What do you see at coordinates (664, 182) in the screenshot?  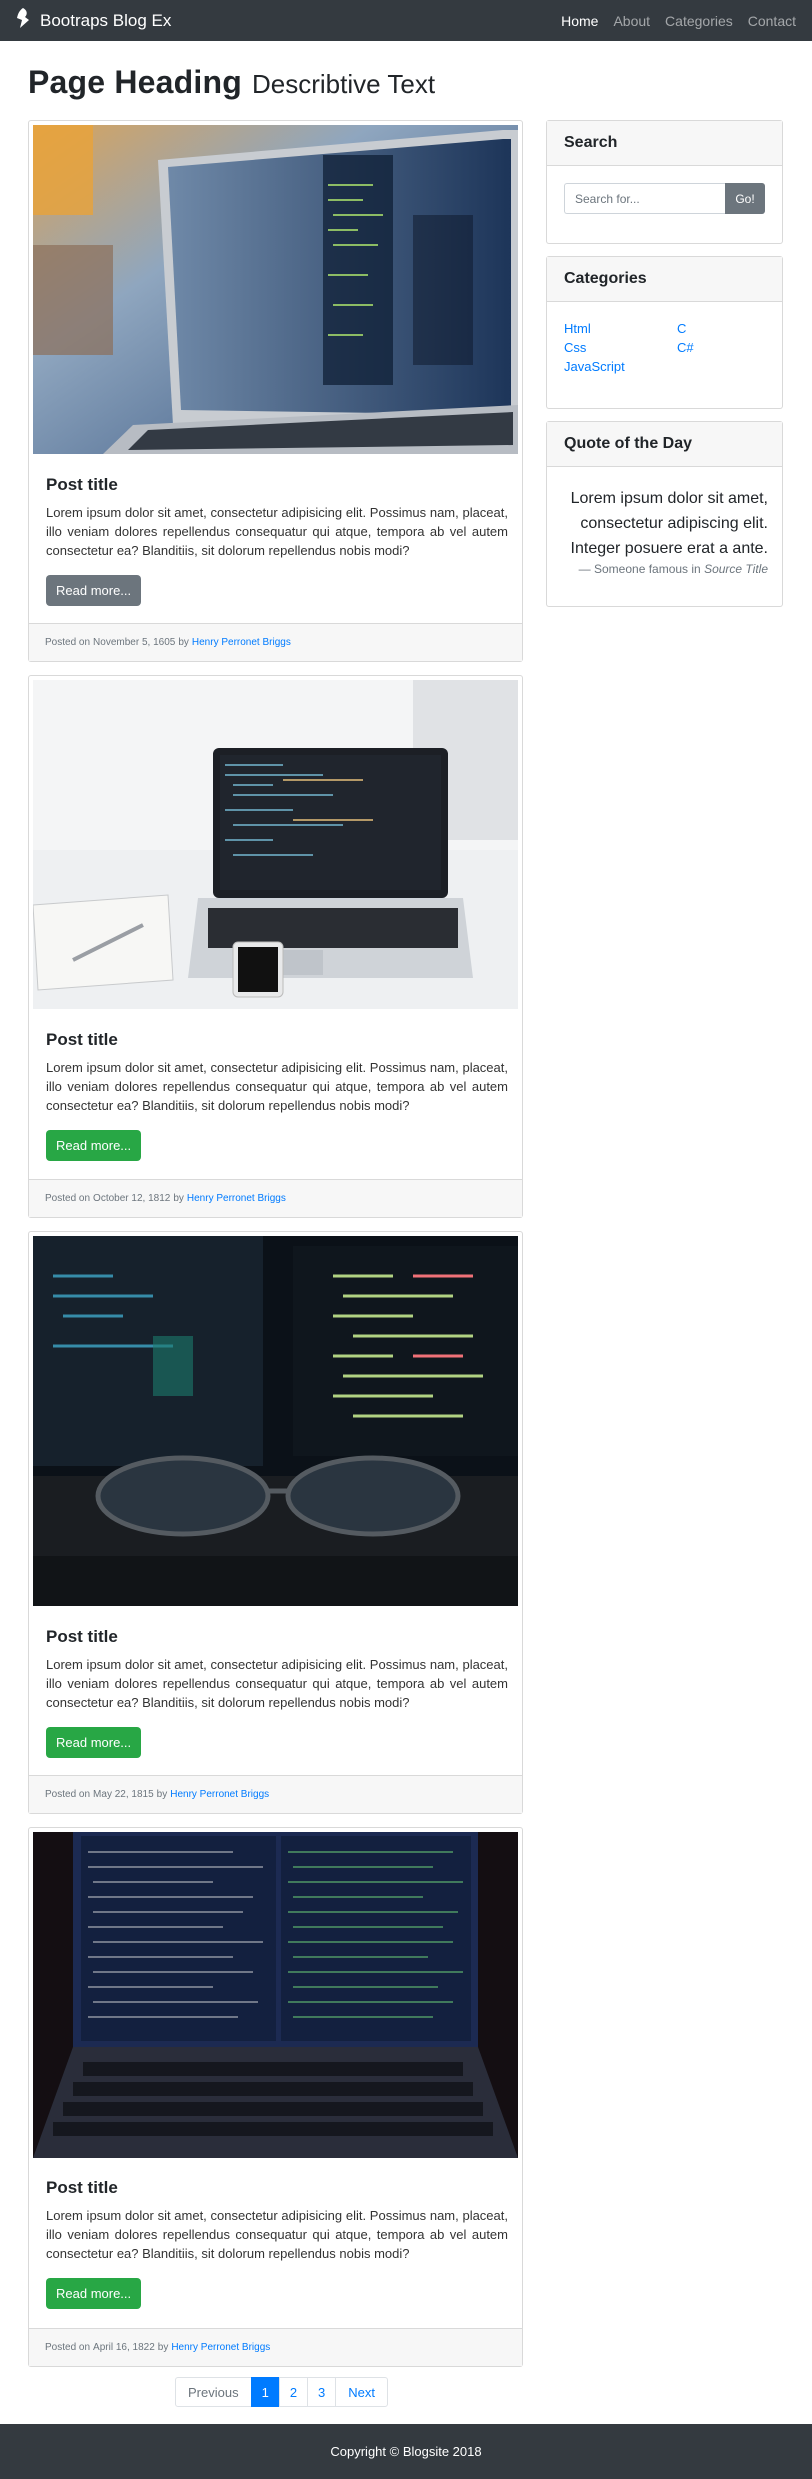 I see `search-widget: Search Go!` at bounding box center [664, 182].